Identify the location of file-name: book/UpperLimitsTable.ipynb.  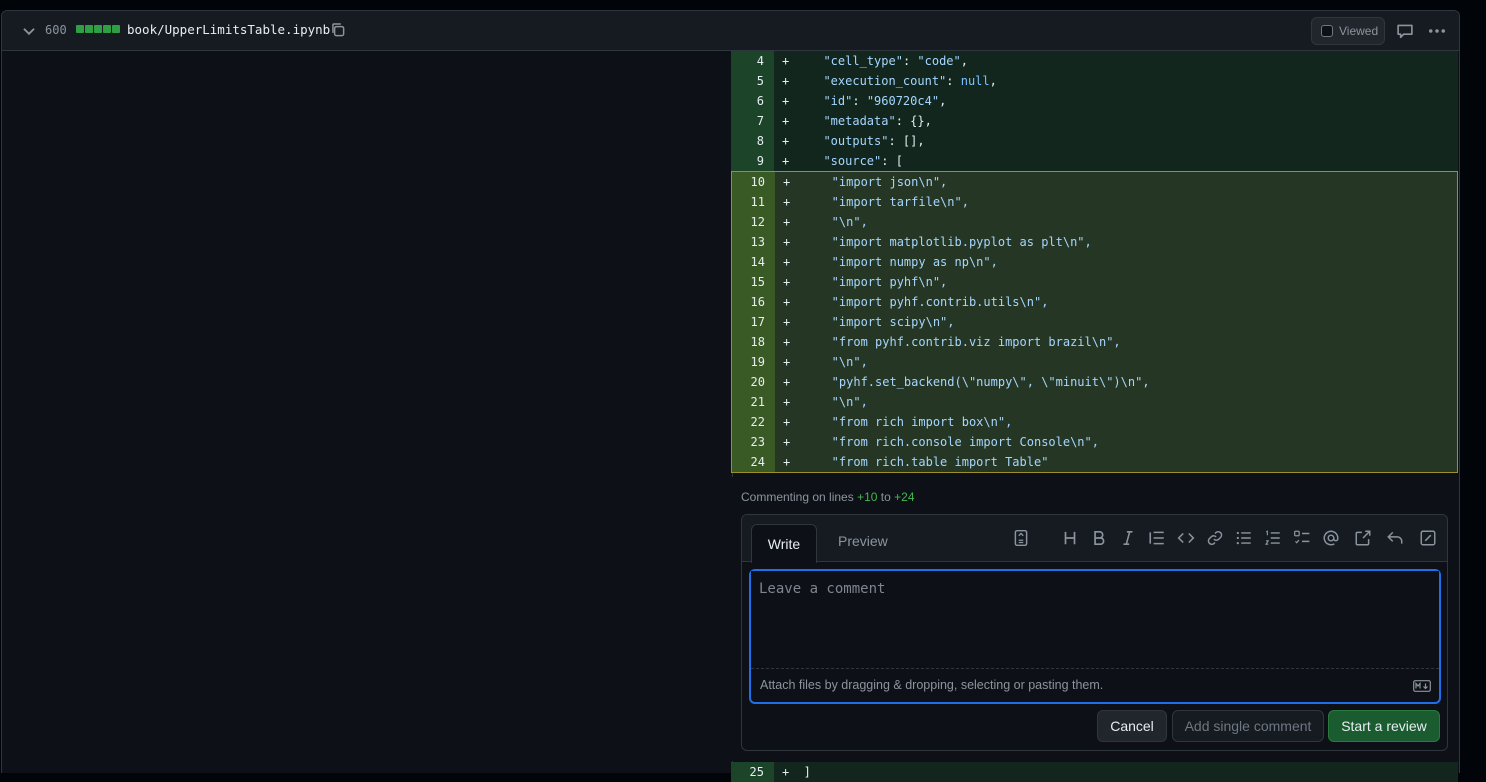
(228, 29).